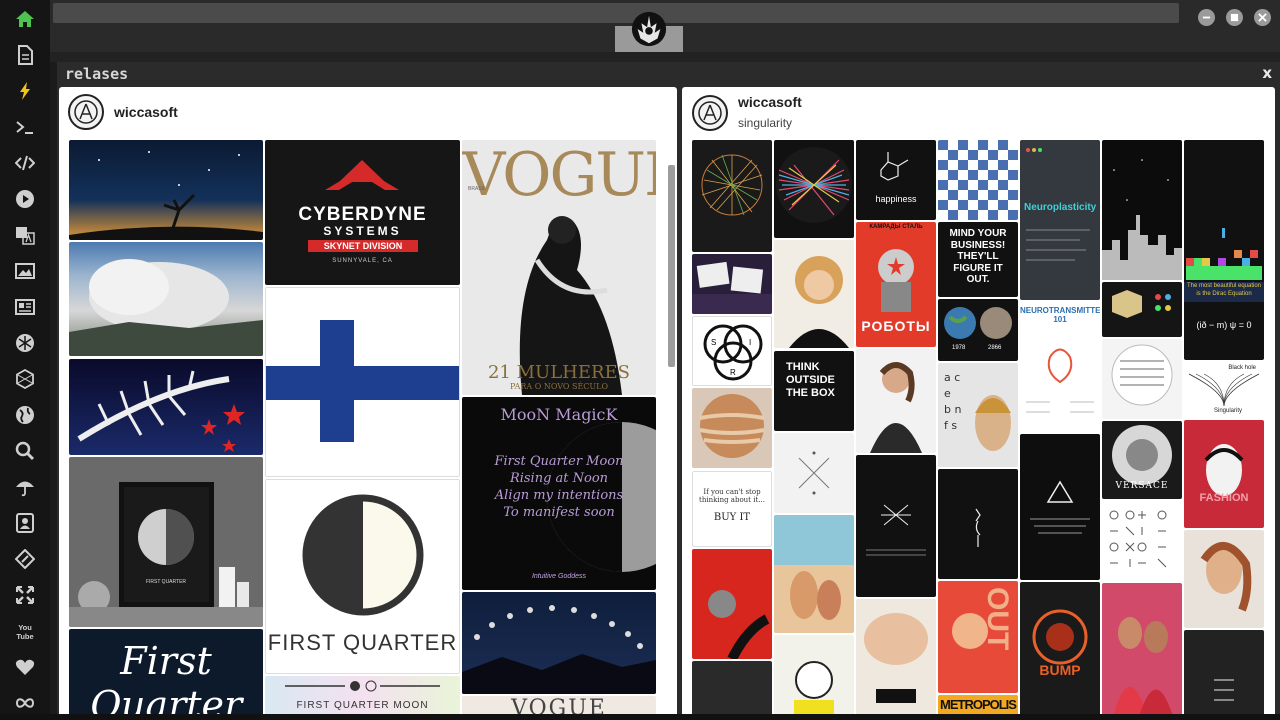 This screenshot has height=720, width=1280. What do you see at coordinates (732, 351) in the screenshot?
I see `sir-venn-tile: S I R` at bounding box center [732, 351].